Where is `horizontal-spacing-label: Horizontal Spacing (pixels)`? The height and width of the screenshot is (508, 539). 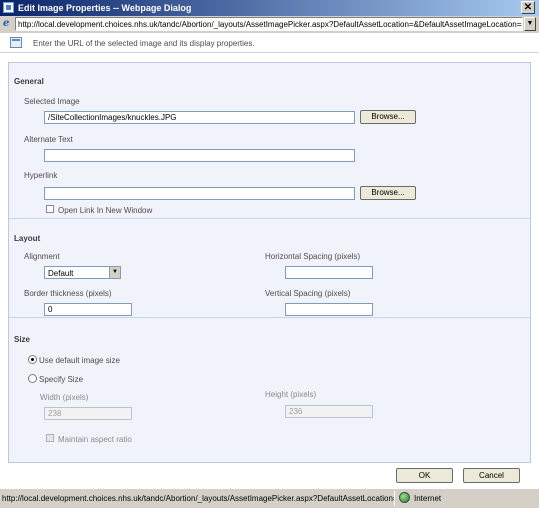 horizontal-spacing-label: Horizontal Spacing (pixels) is located at coordinates (313, 256).